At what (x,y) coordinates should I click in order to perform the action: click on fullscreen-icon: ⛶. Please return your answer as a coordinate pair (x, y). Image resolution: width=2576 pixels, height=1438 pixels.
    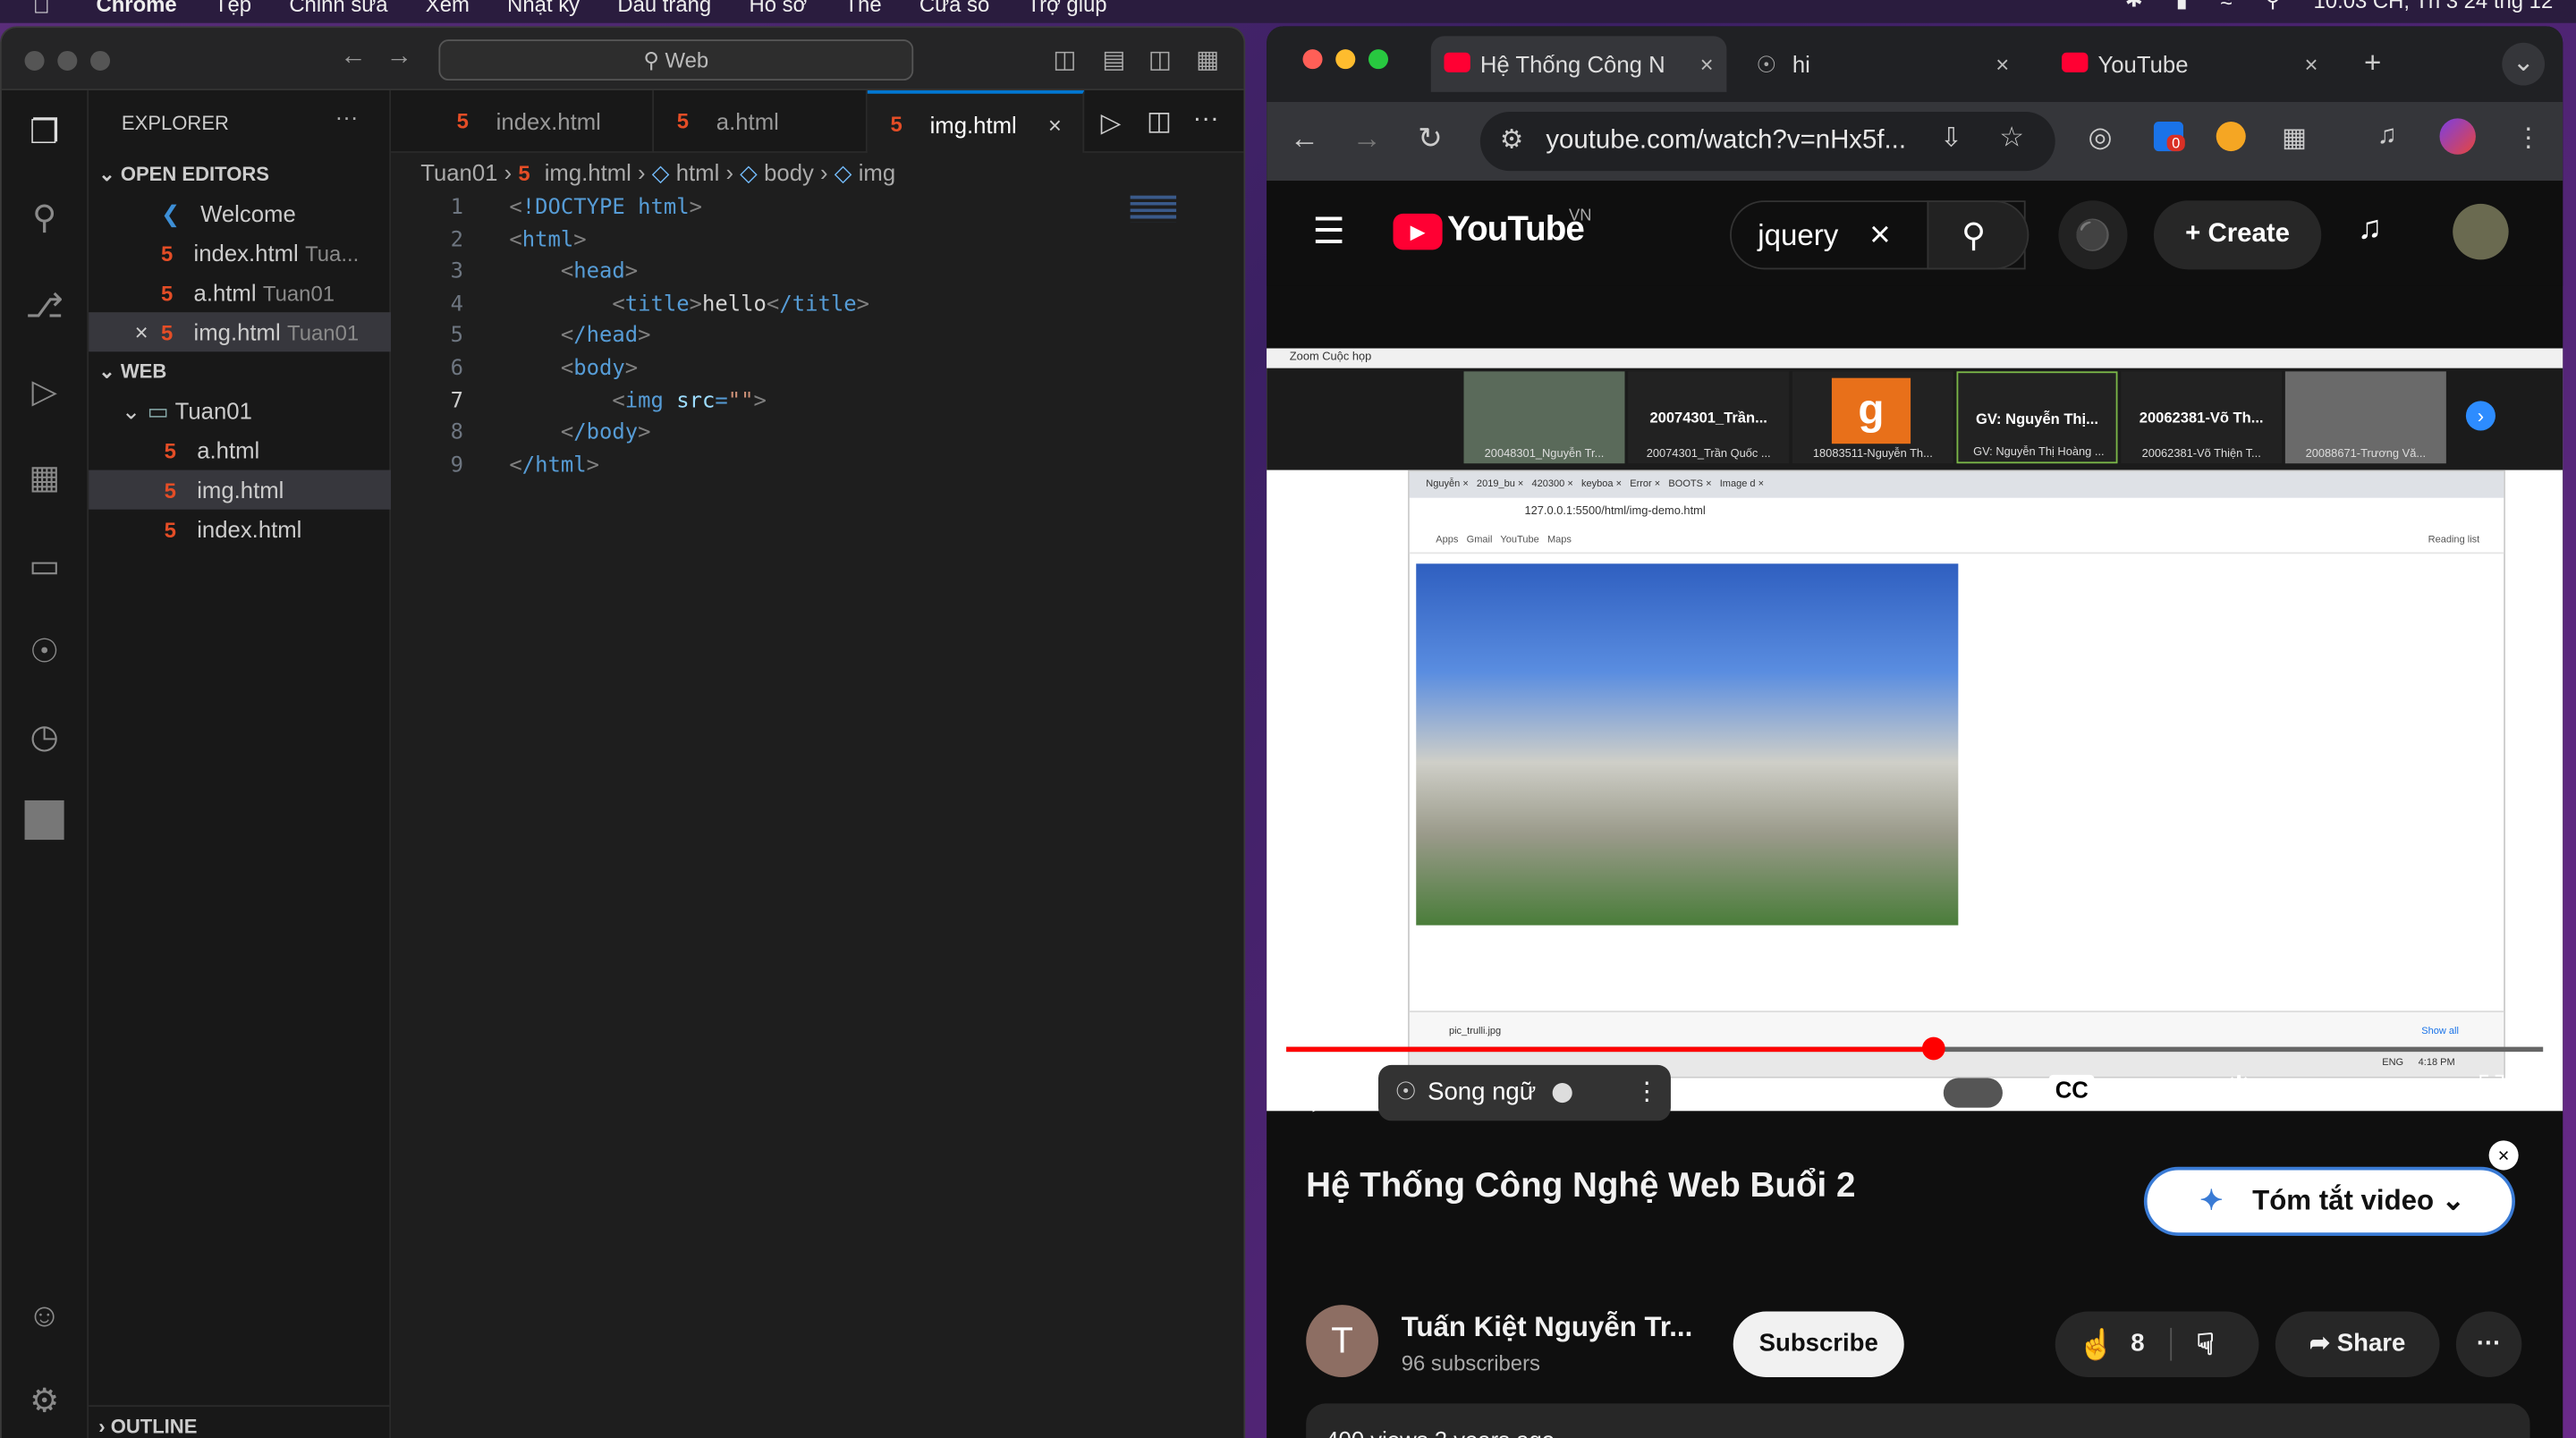
    Looking at the image, I should click on (2491, 1090).